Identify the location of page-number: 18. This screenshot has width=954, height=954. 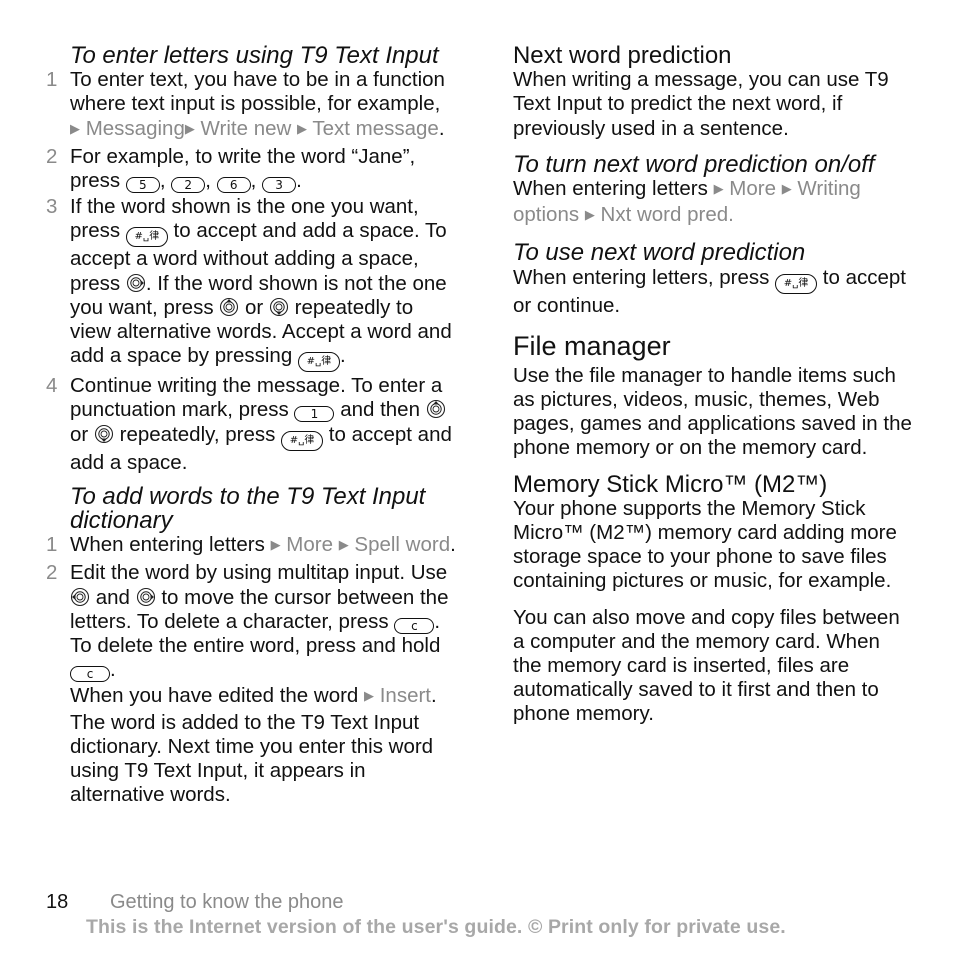
(57, 902).